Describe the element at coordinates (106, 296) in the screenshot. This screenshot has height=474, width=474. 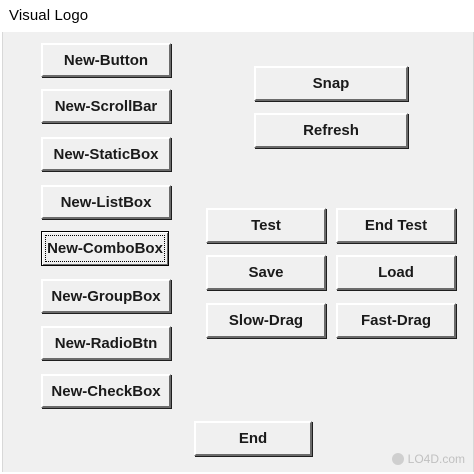
I see `new-groupbox-button: New-GroupBox` at that location.